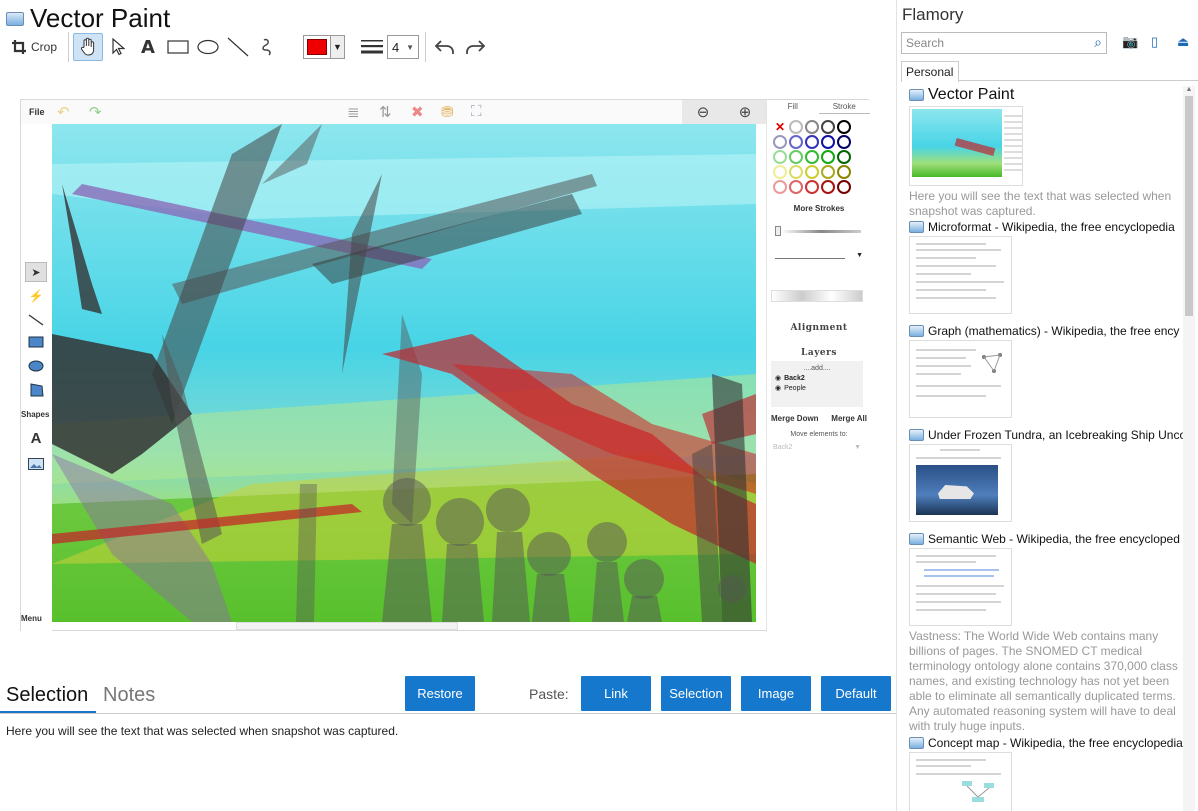 Image resolution: width=1198 pixels, height=811 pixels. Describe the element at coordinates (208, 47) in the screenshot. I see `ellipse-tool-button` at that location.